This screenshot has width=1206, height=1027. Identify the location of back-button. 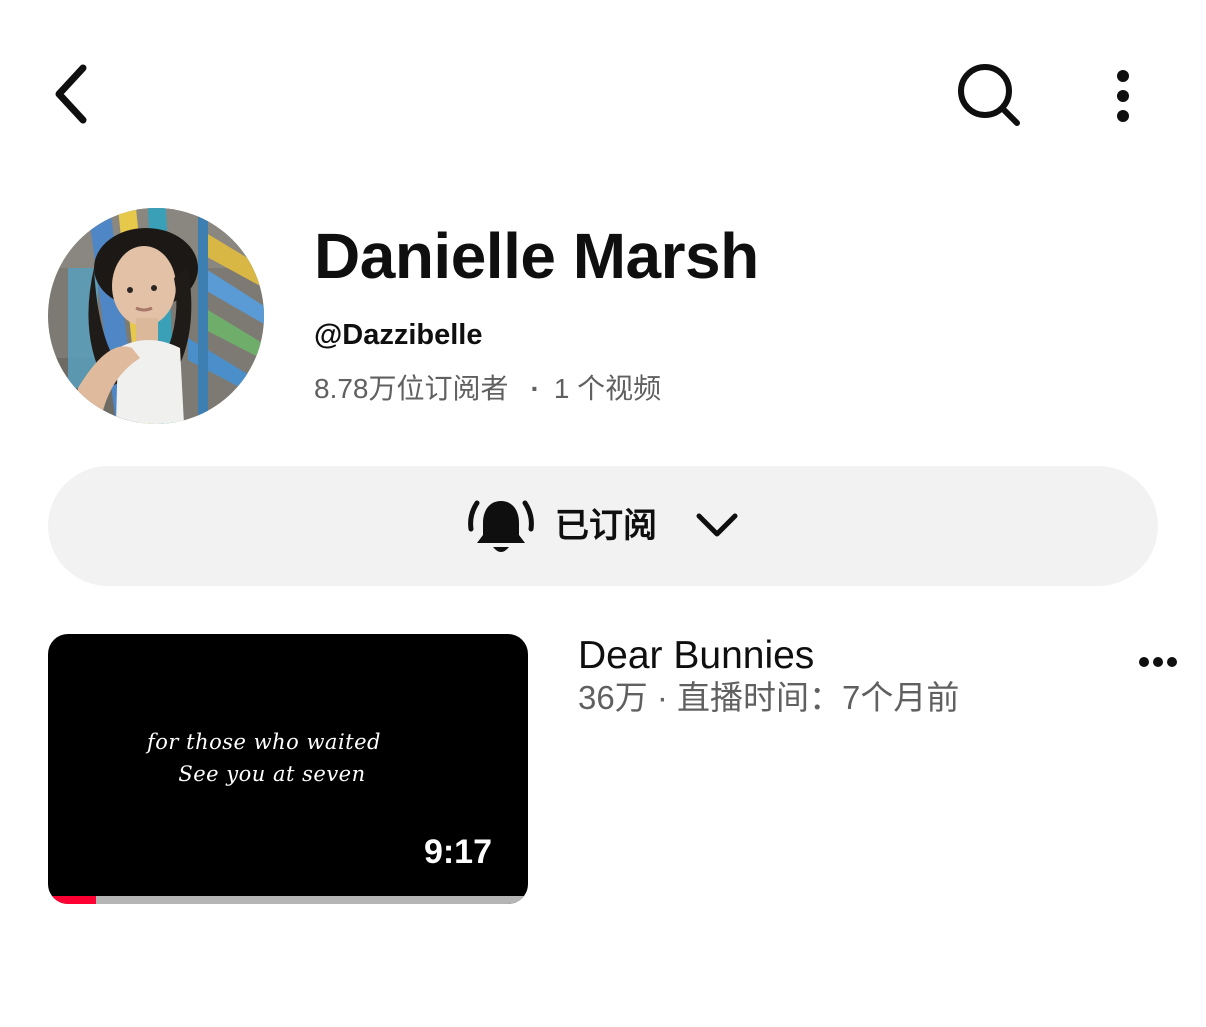
(71, 94).